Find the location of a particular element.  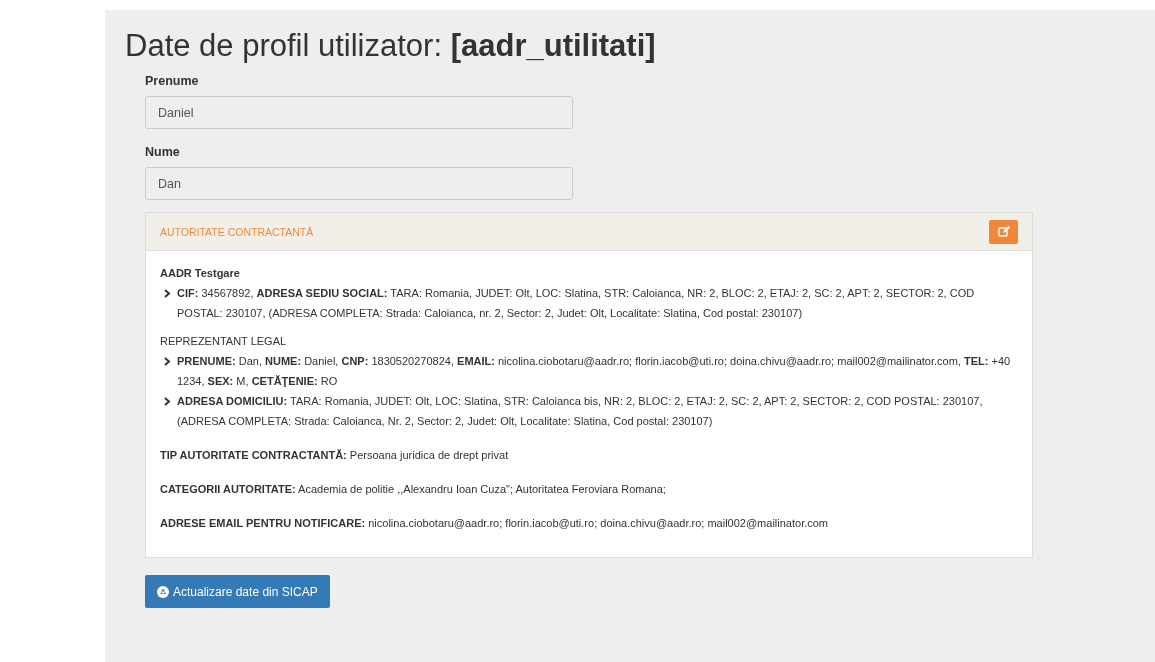

detail-text: ADRESA DOMICILIU: TARA: Romania, JUDET: Olt, LOC: Slatina, STR: Caloianca bis, NR: 2, BLOC: 2, ETAJ: 2, SC: 2, APT: 2, SECTOR: 2, COD POSTAL: 230107, (ADRESA COMPLETA: Strada: Caloianca, Nr. 2, Sector: 2, Judet: Olt, Localitate: Slatina, Cod postal: 230107) is located at coordinates (580, 411).